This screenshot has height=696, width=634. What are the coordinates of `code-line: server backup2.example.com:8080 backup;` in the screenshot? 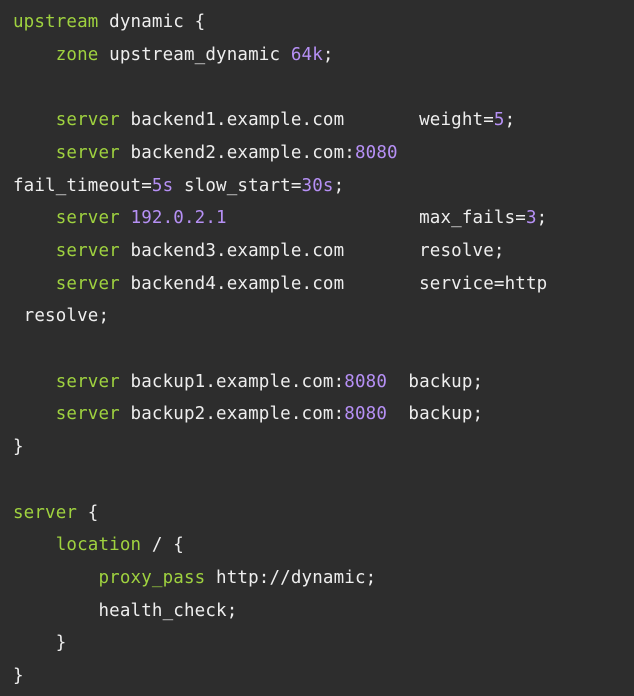 It's located at (248, 414).